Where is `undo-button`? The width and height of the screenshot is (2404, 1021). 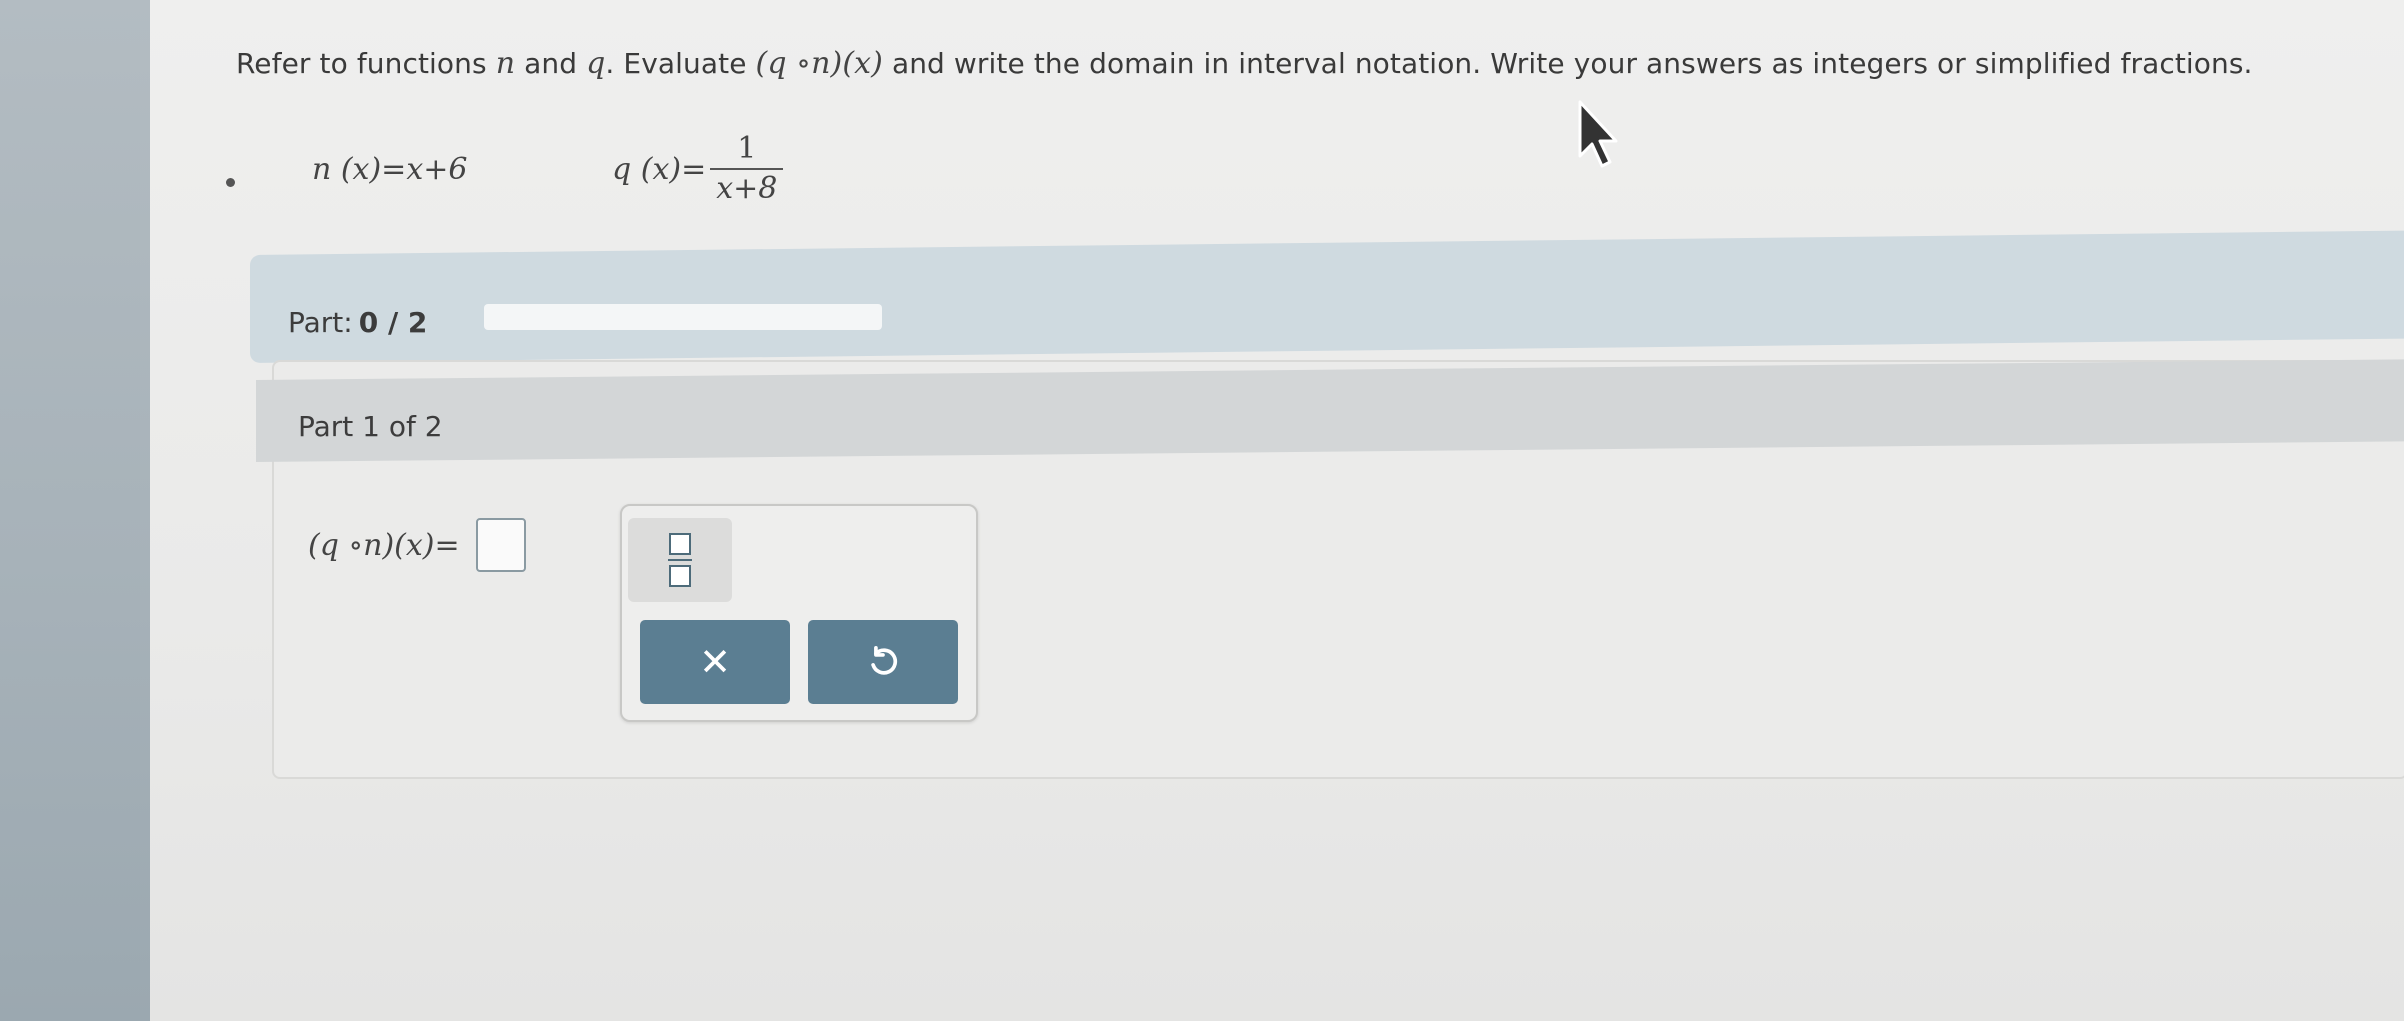 undo-button is located at coordinates (883, 662).